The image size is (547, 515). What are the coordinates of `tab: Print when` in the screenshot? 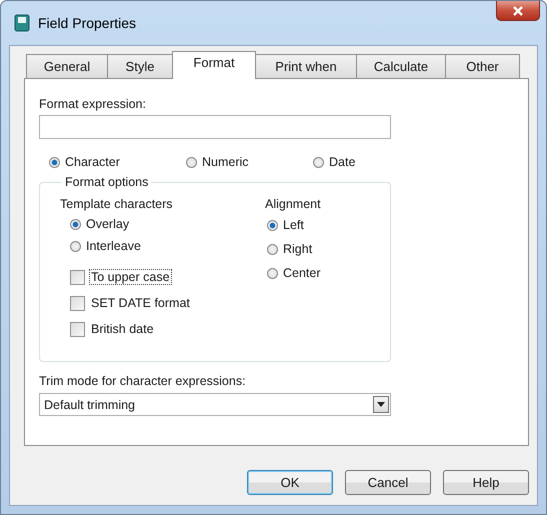 It's located at (306, 66).